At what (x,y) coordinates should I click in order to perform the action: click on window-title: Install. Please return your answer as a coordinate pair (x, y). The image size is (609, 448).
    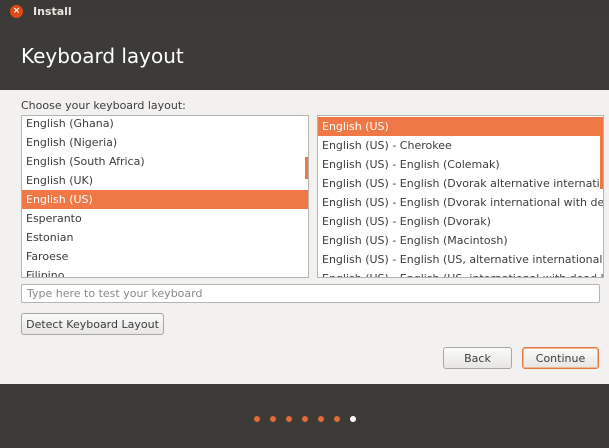
    Looking at the image, I should click on (52, 11).